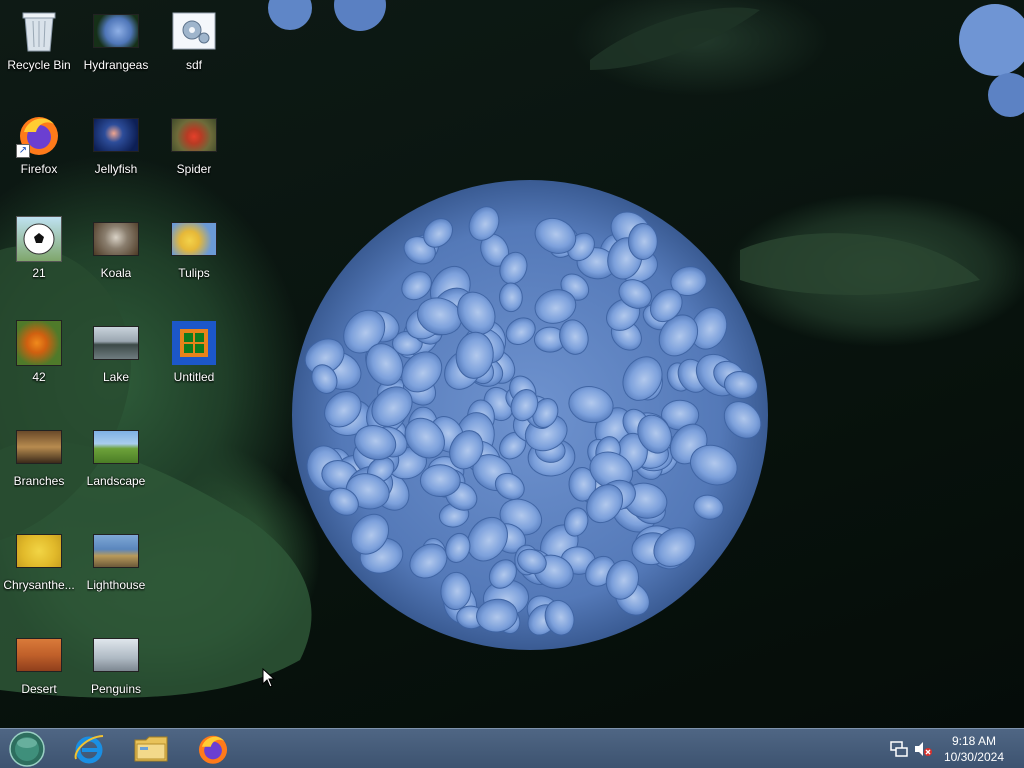 The width and height of the screenshot is (1024, 768). What do you see at coordinates (39, 689) in the screenshot?
I see `icon-label: Desert` at bounding box center [39, 689].